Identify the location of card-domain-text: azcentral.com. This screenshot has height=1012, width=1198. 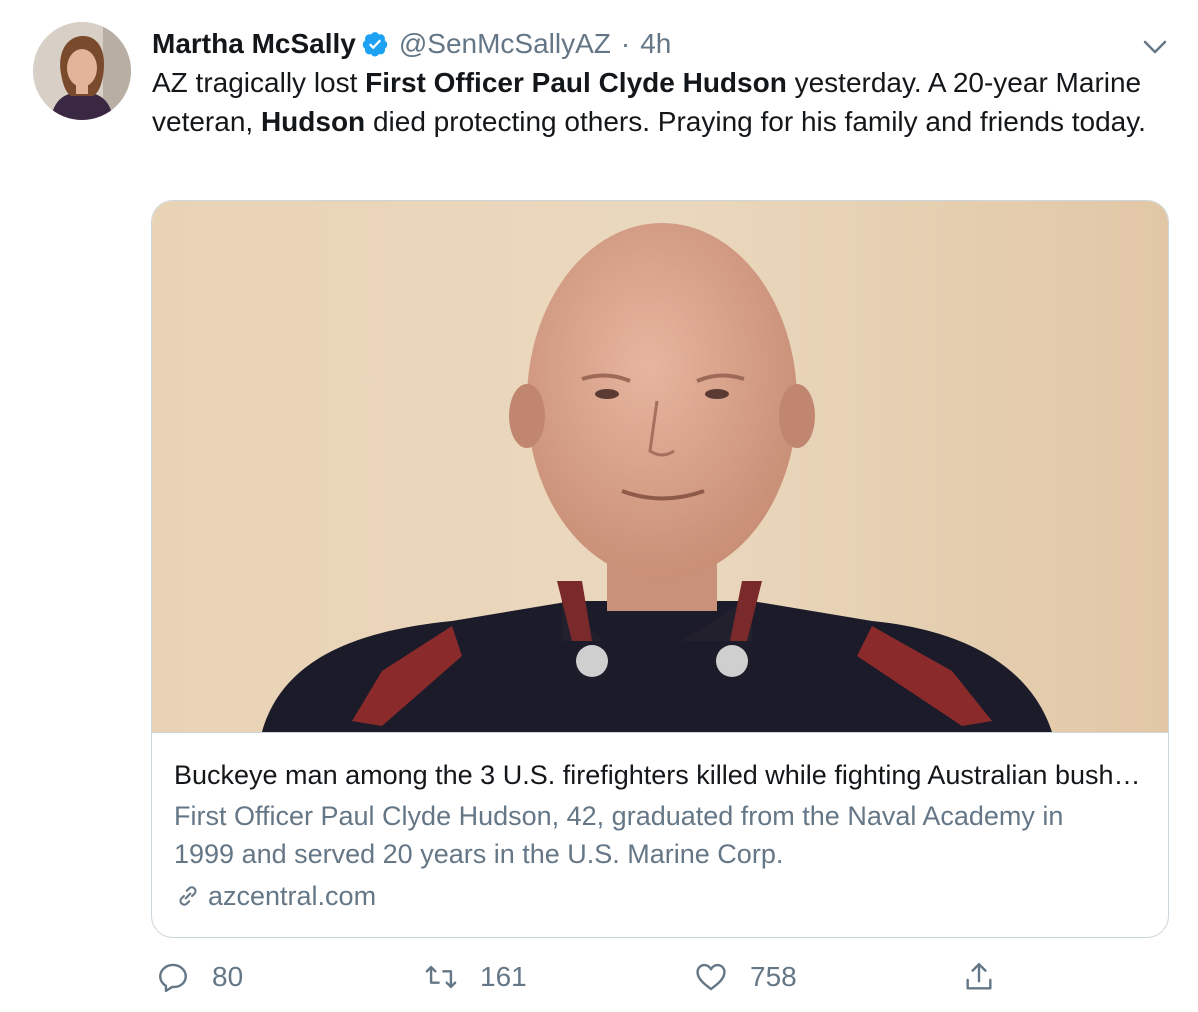
(292, 896).